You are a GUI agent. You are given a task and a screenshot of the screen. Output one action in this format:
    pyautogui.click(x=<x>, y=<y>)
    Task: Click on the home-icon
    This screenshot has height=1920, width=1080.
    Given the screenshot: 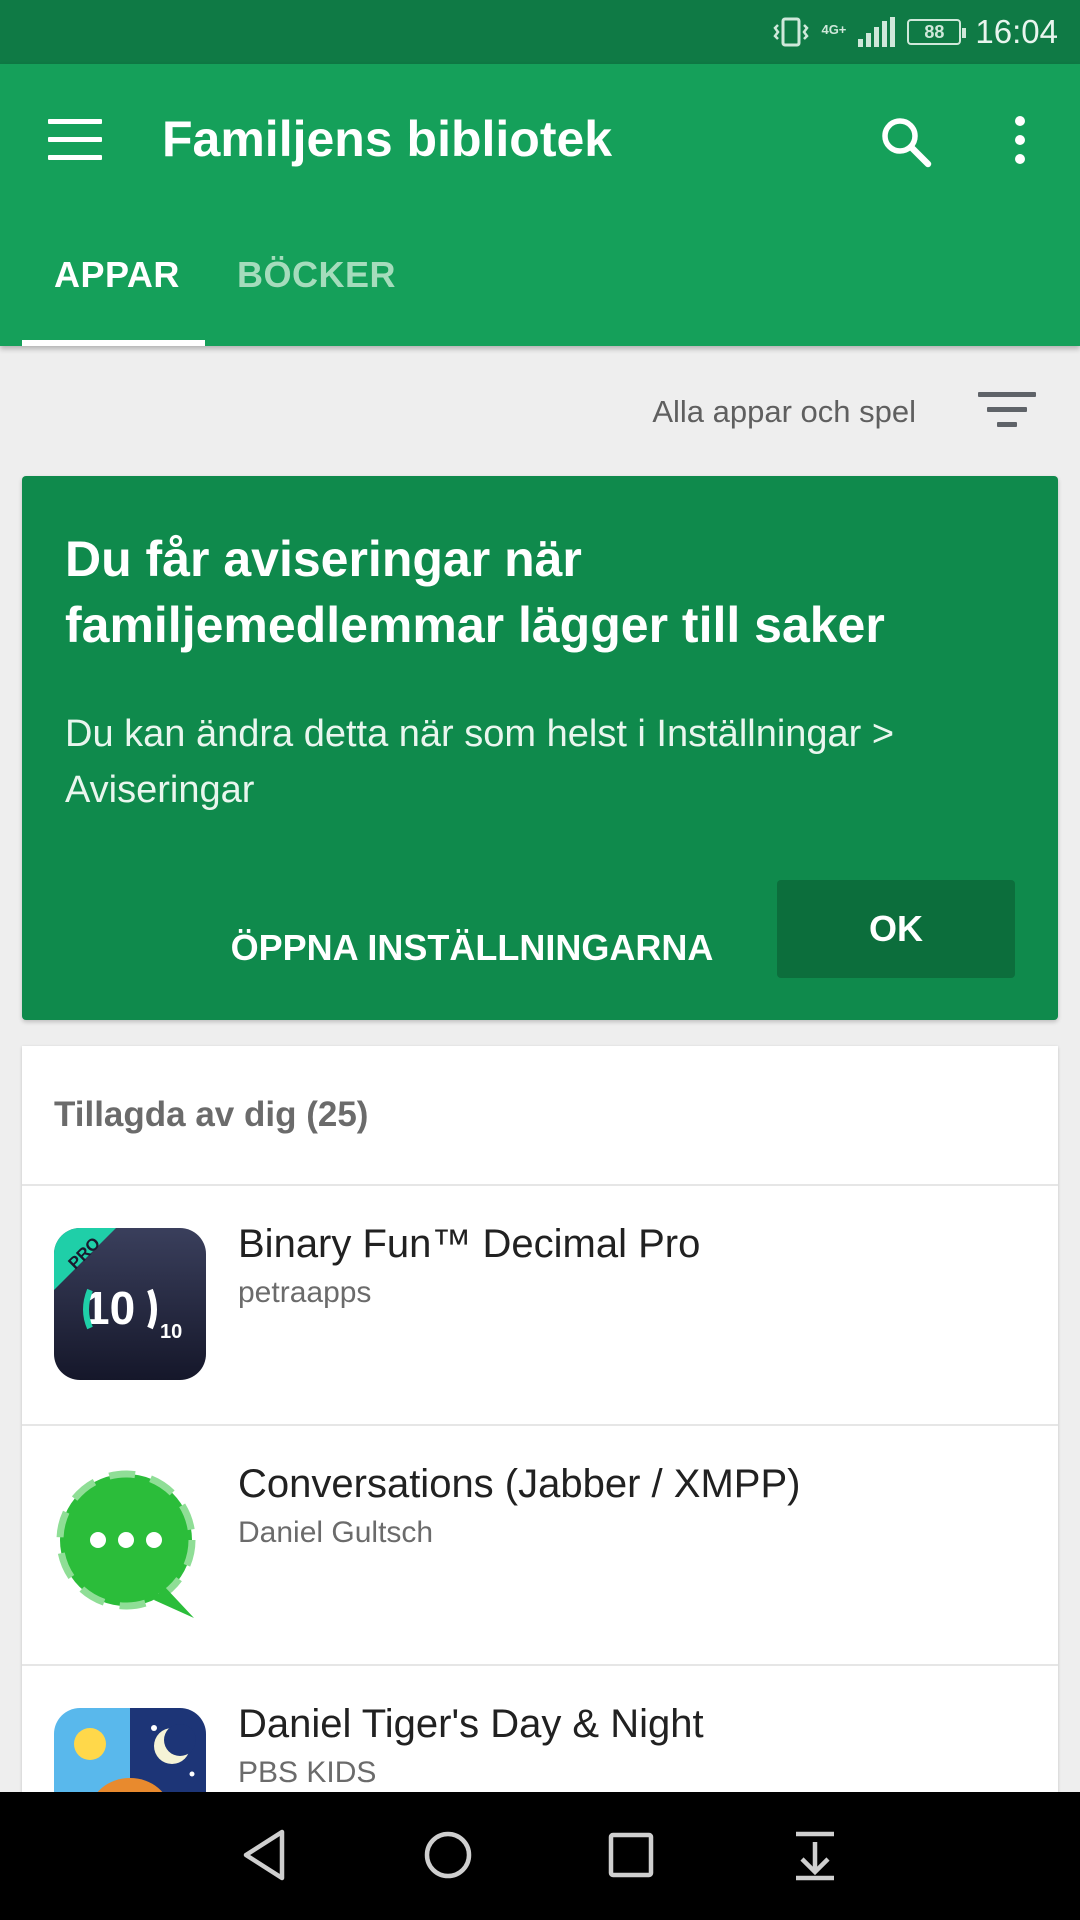 What is the action you would take?
    pyautogui.click(x=448, y=1855)
    